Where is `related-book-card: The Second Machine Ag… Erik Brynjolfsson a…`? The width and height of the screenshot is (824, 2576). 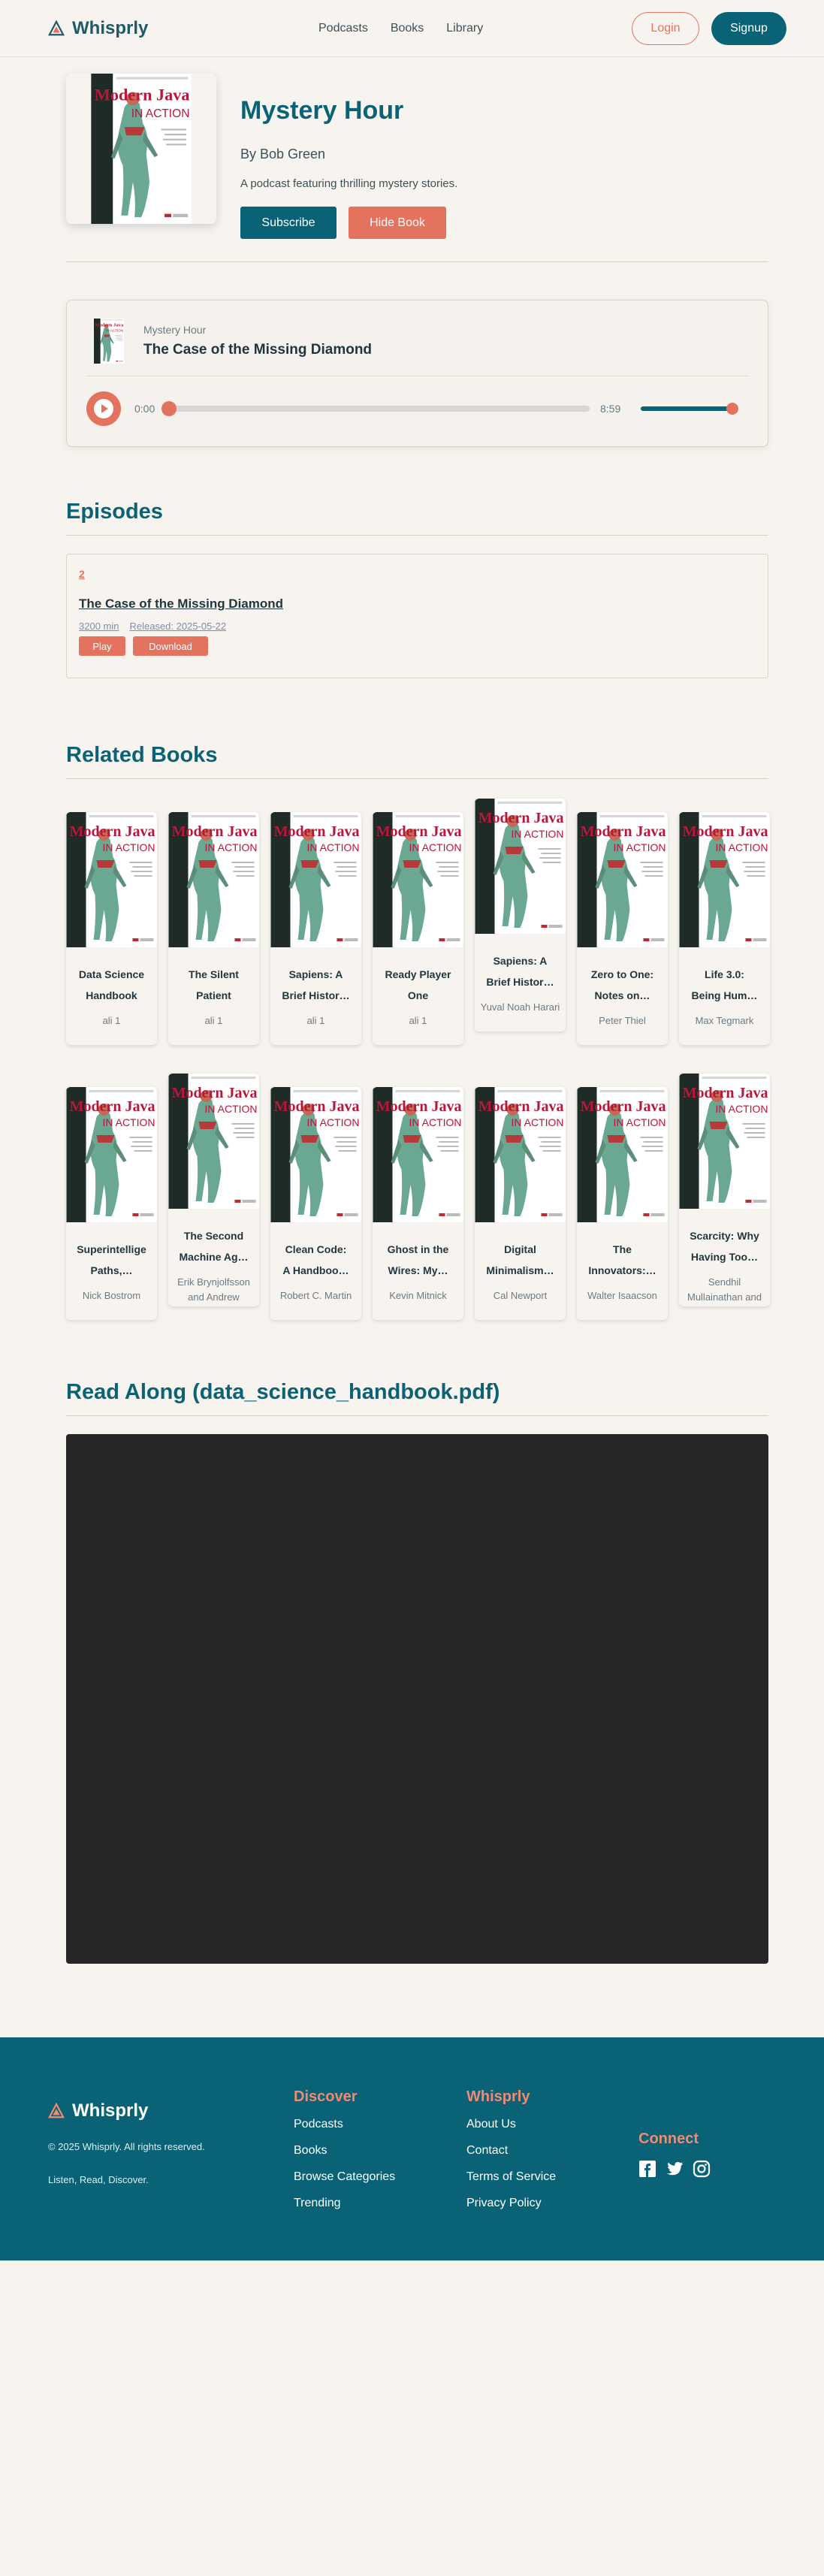
related-book-card: The Second Machine Ag… Erik Brynjolfsson a… is located at coordinates (214, 1190).